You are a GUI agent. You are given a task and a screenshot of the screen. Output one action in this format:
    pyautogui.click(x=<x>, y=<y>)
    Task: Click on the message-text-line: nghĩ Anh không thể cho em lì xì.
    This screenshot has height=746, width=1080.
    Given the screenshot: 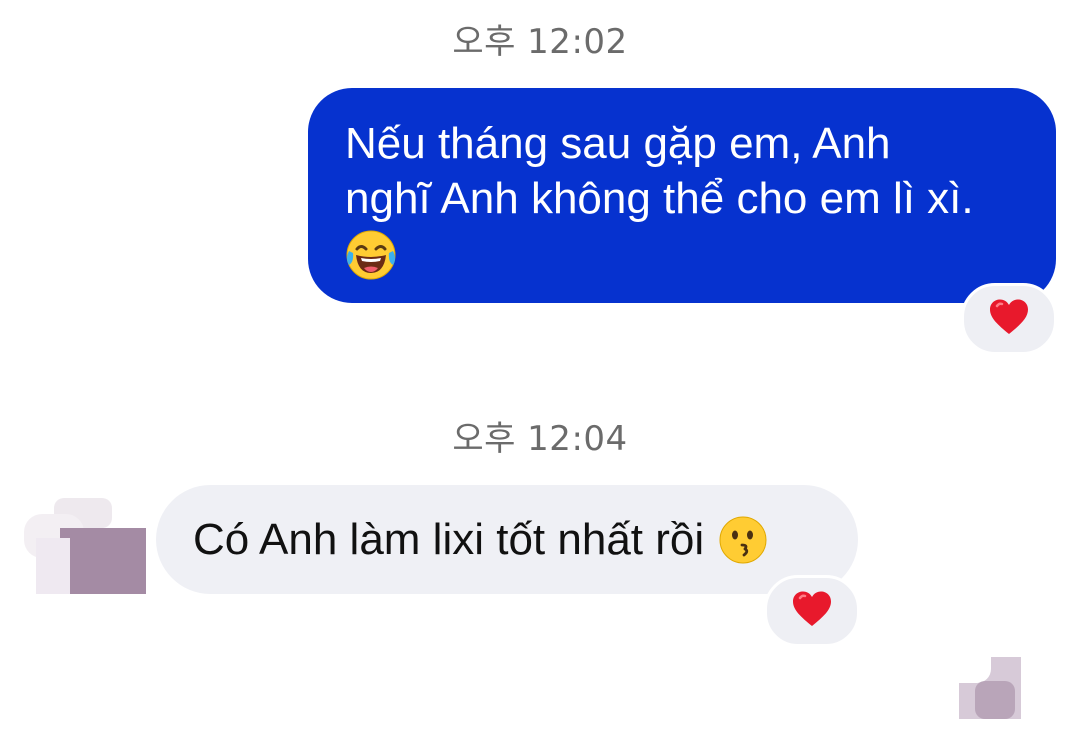 What is the action you would take?
    pyautogui.click(x=659, y=198)
    